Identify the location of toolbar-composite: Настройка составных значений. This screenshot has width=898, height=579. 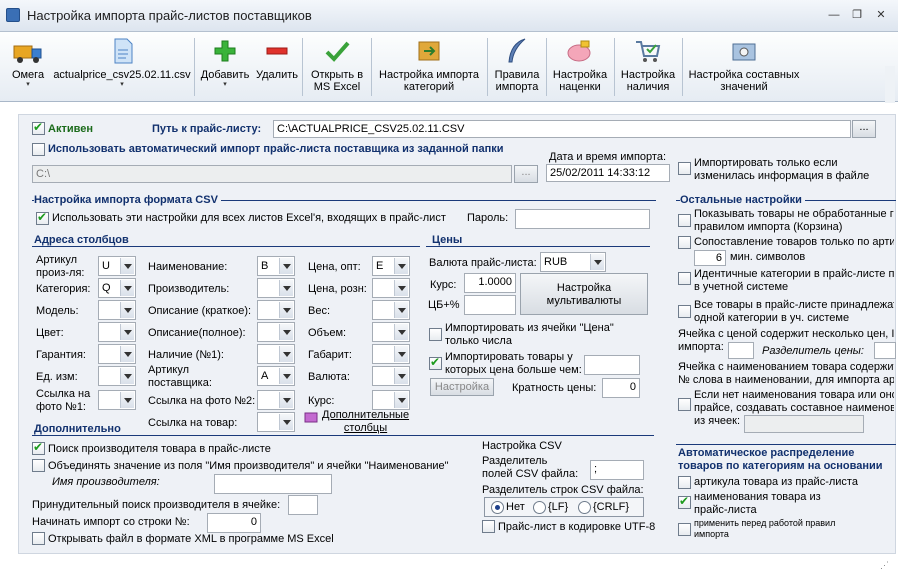
(744, 67).